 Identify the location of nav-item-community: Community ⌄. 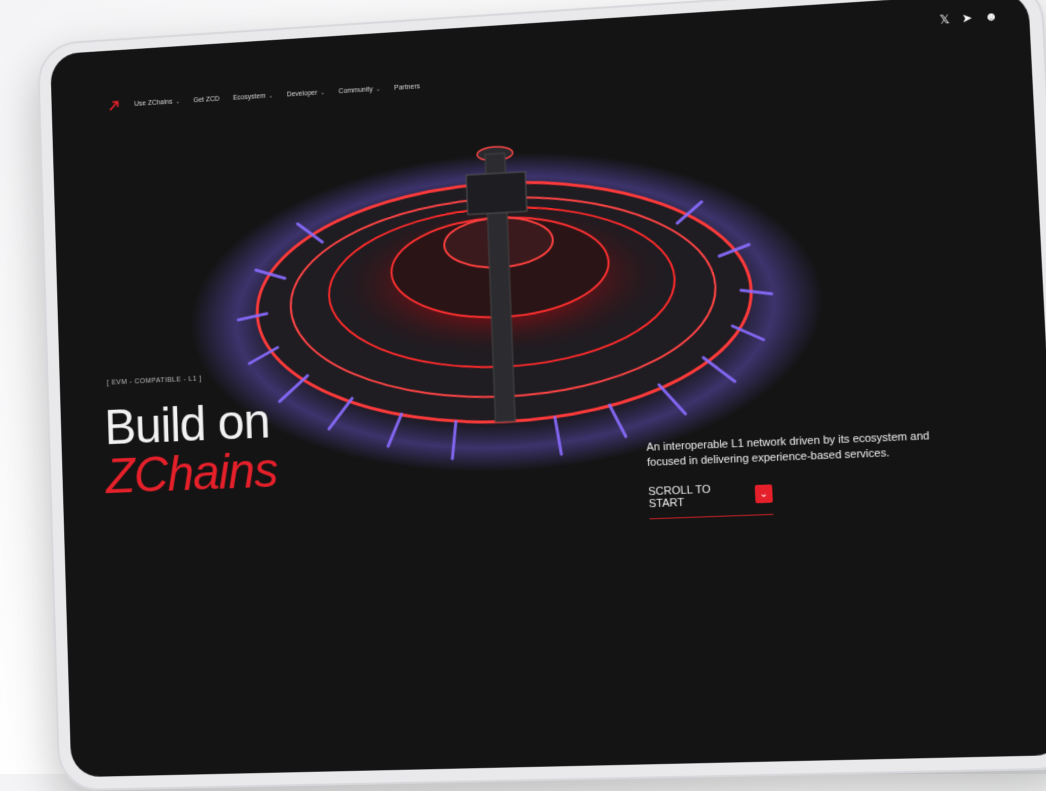
(359, 90).